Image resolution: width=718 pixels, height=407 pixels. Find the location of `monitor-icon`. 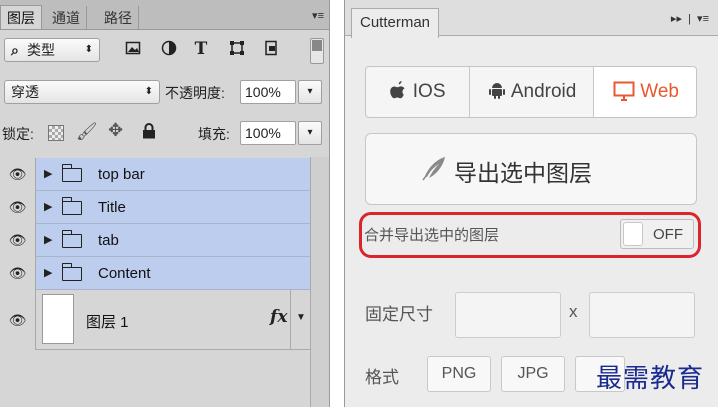

monitor-icon is located at coordinates (624, 91).